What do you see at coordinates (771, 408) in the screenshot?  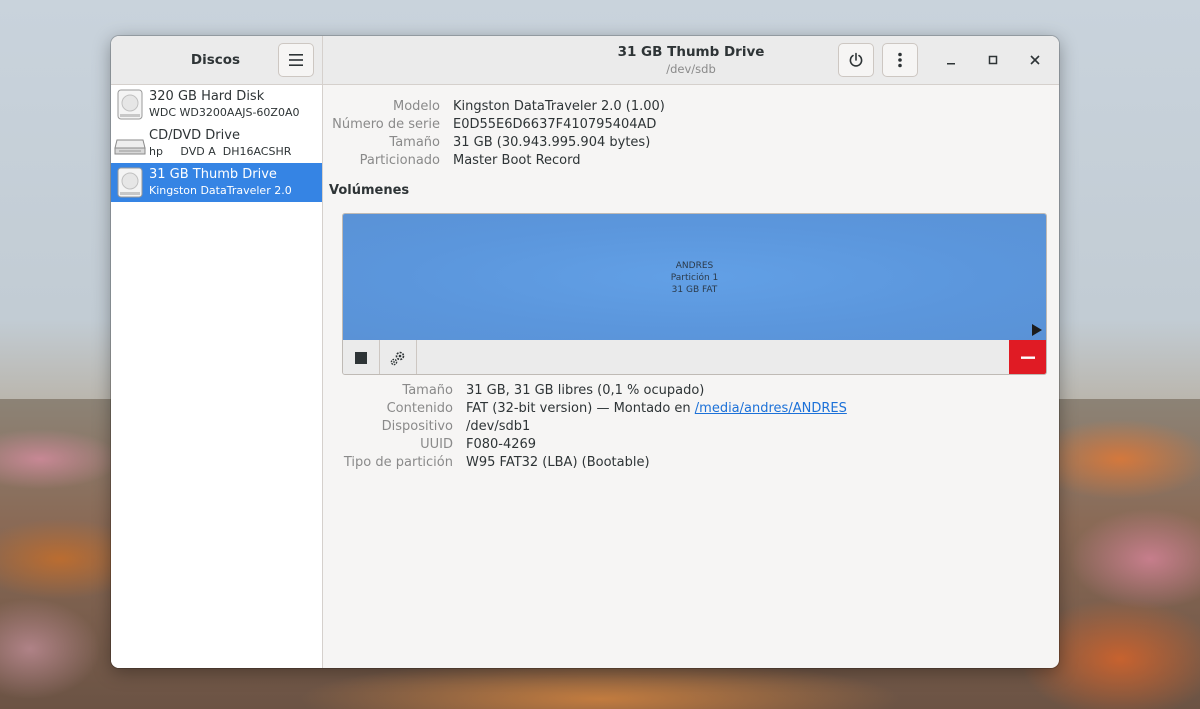 I see `mount-point-link: /media/andres/ANDRES` at bounding box center [771, 408].